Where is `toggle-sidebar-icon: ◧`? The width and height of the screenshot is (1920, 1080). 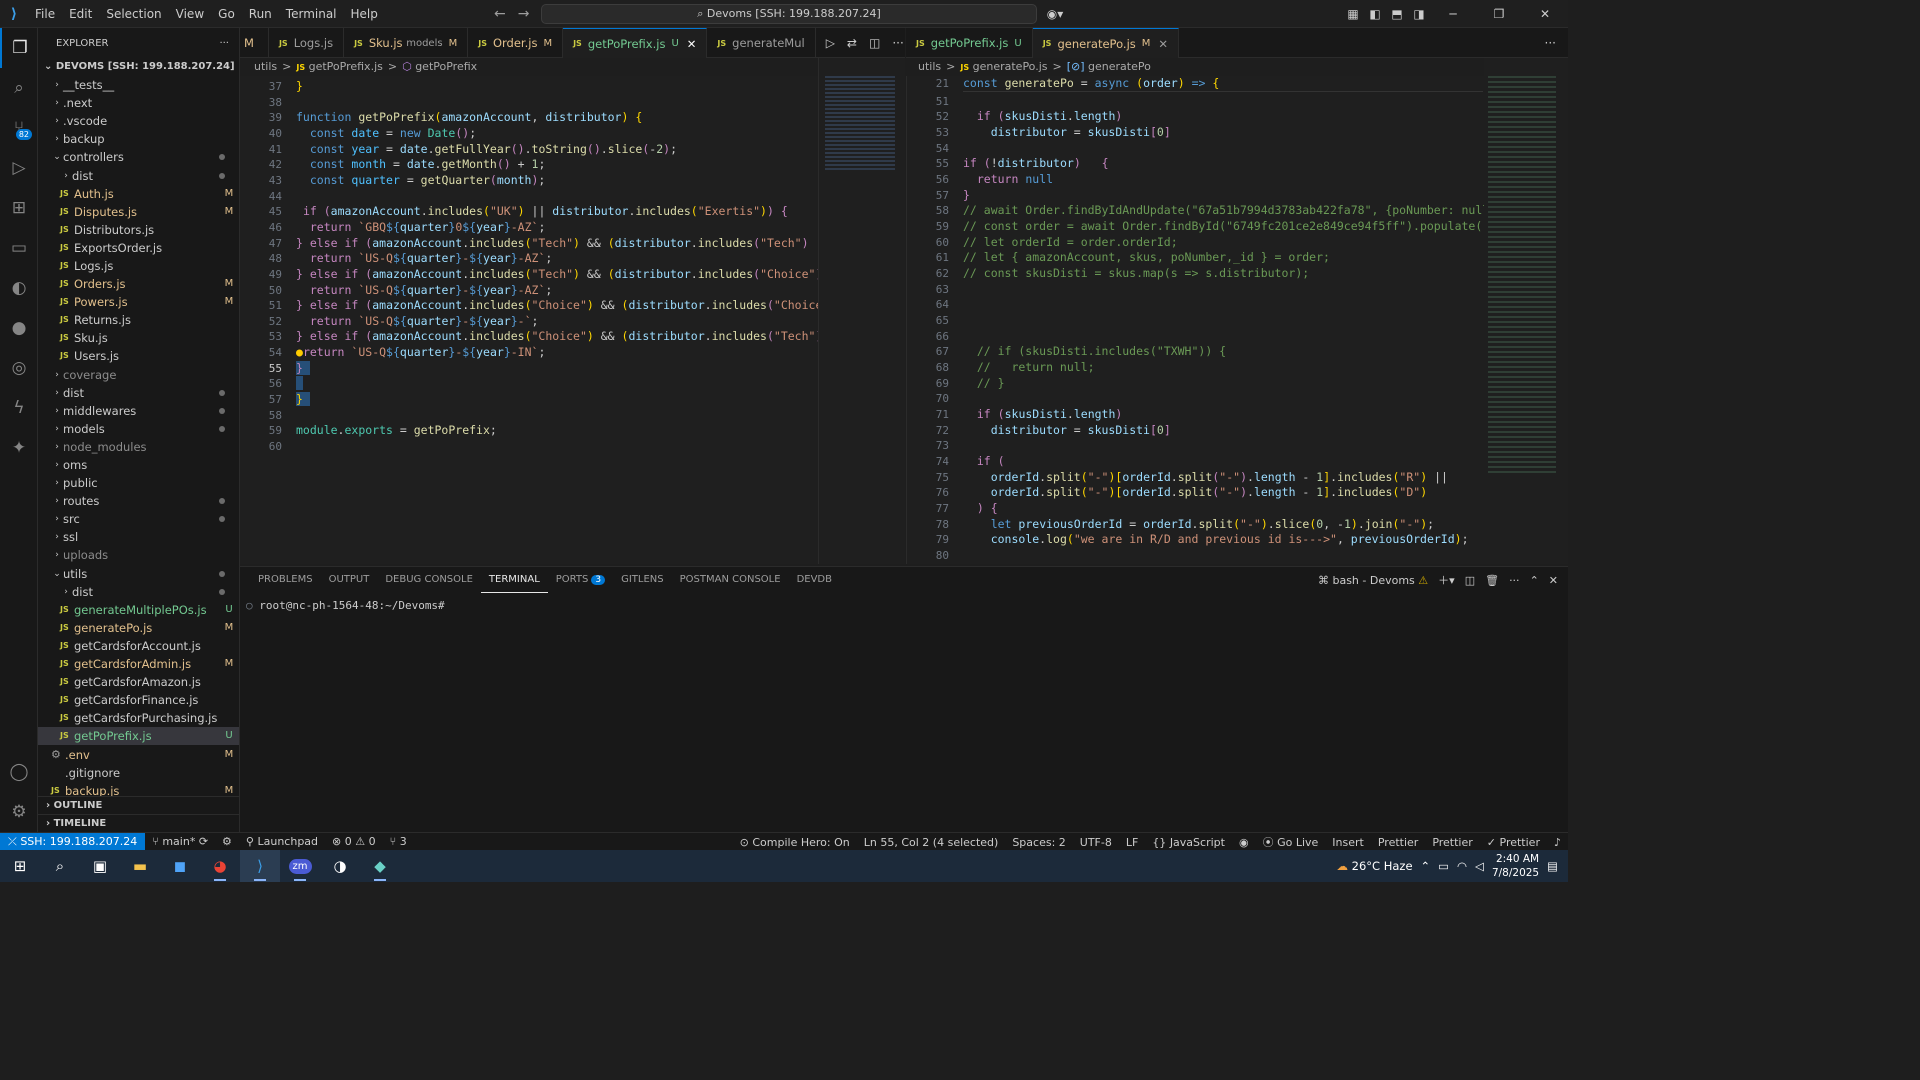
toggle-sidebar-icon: ◧ is located at coordinates (1375, 14).